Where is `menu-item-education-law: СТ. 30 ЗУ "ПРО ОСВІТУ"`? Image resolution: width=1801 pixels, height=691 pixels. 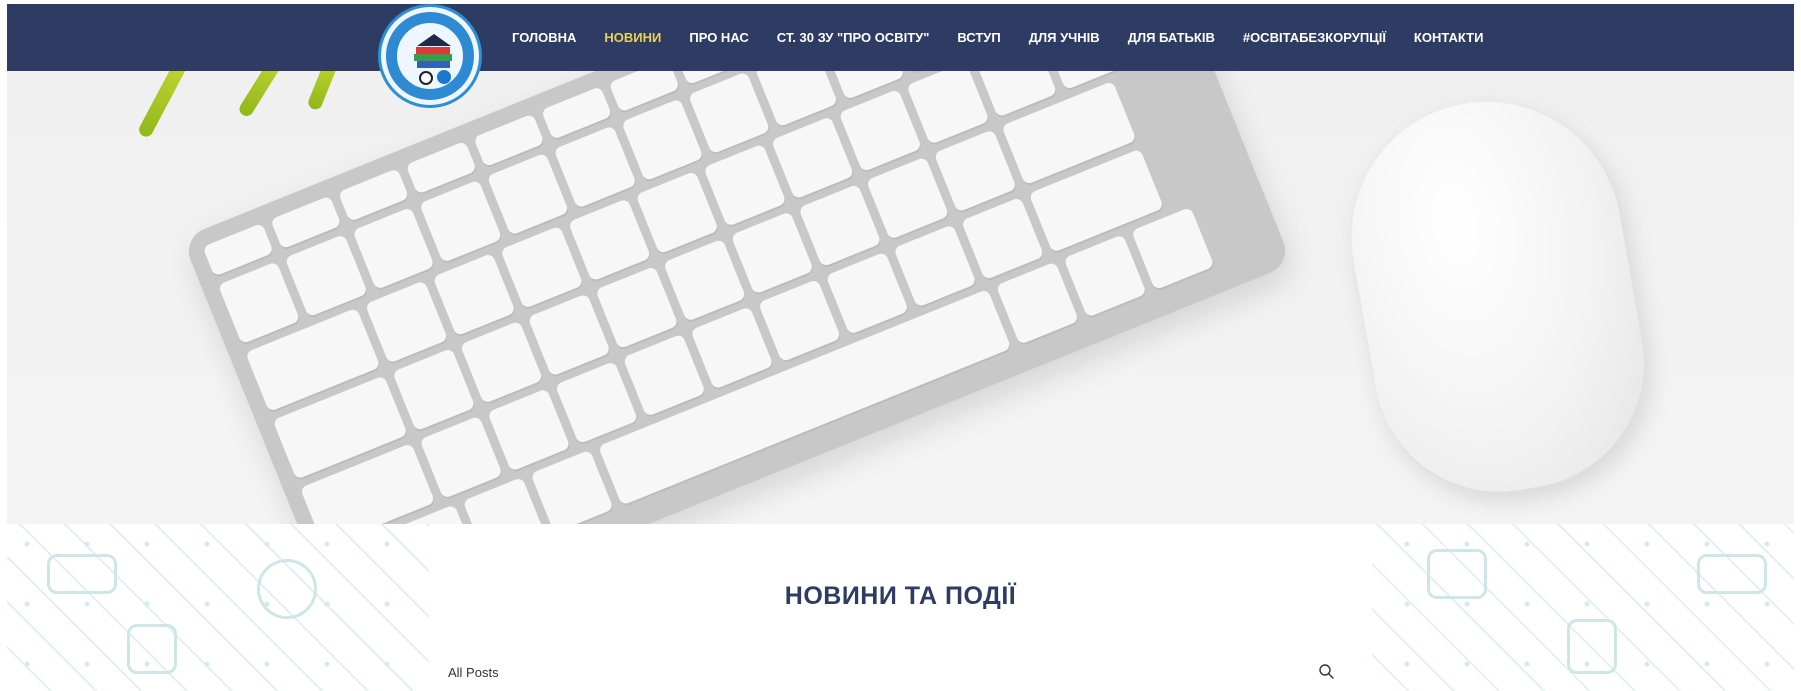
menu-item-education-law: СТ. 30 ЗУ "ПРО ОСВІТУ" is located at coordinates (853, 37).